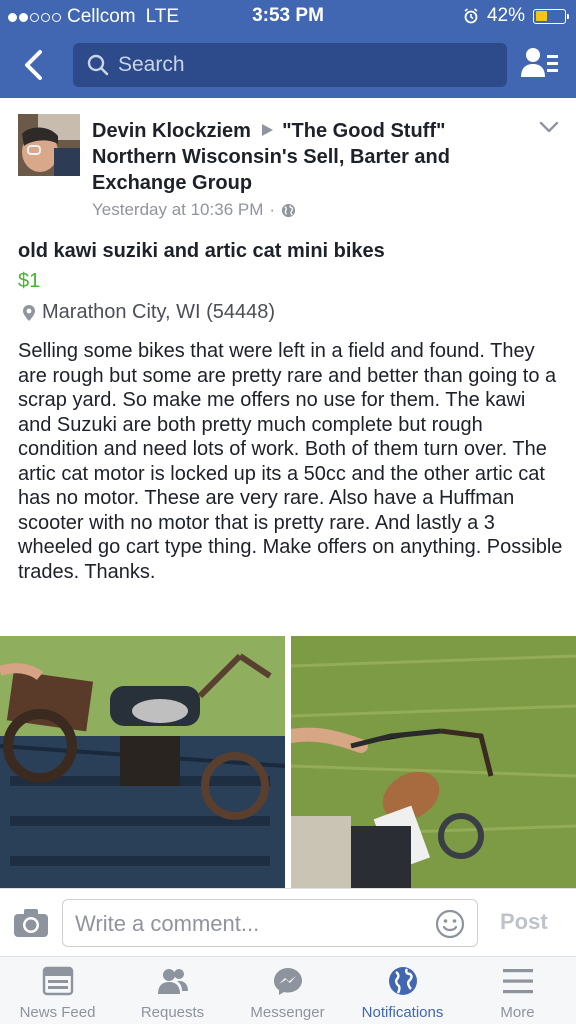 The width and height of the screenshot is (576, 1024). I want to click on camera-button, so click(31, 923).